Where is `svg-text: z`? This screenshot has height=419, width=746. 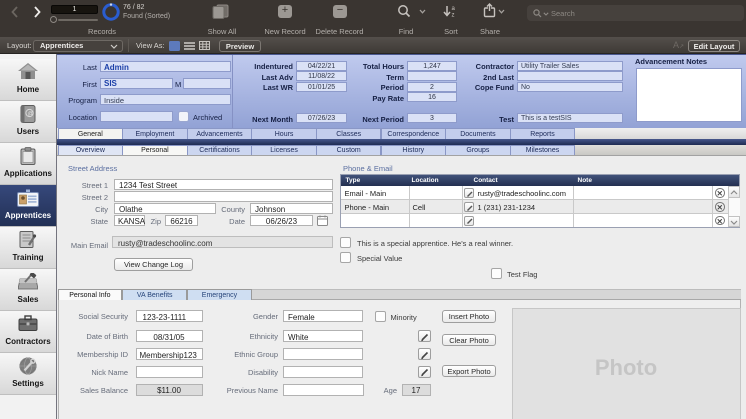
svg-text: z is located at coordinates (453, 16).